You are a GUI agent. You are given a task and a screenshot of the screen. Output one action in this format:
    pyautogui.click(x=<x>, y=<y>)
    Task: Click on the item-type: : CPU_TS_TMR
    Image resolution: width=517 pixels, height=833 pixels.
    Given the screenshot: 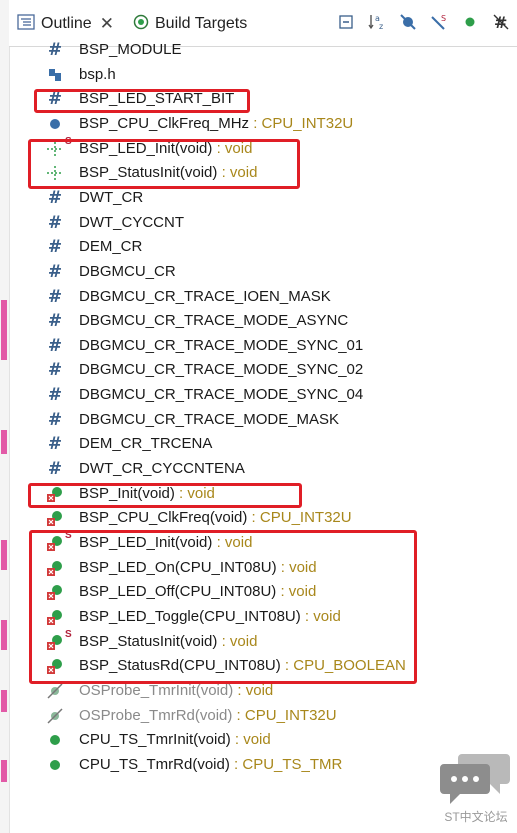 What is the action you would take?
    pyautogui.click(x=286, y=764)
    